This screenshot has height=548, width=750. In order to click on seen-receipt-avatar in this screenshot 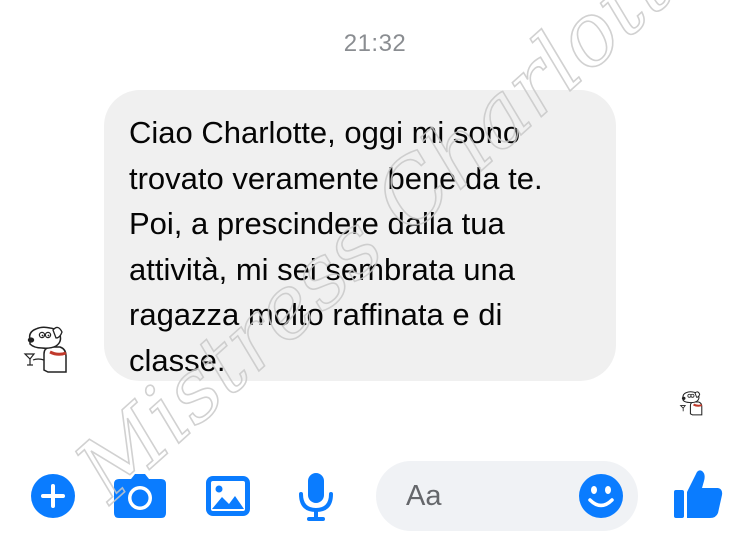, I will do `click(693, 403)`.